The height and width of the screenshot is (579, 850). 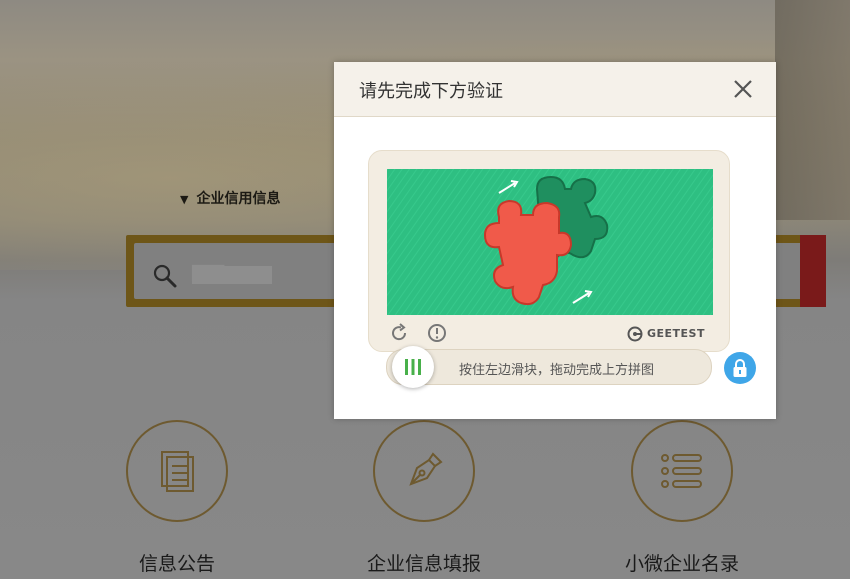 What do you see at coordinates (813, 271) in the screenshot?
I see `search-button` at bounding box center [813, 271].